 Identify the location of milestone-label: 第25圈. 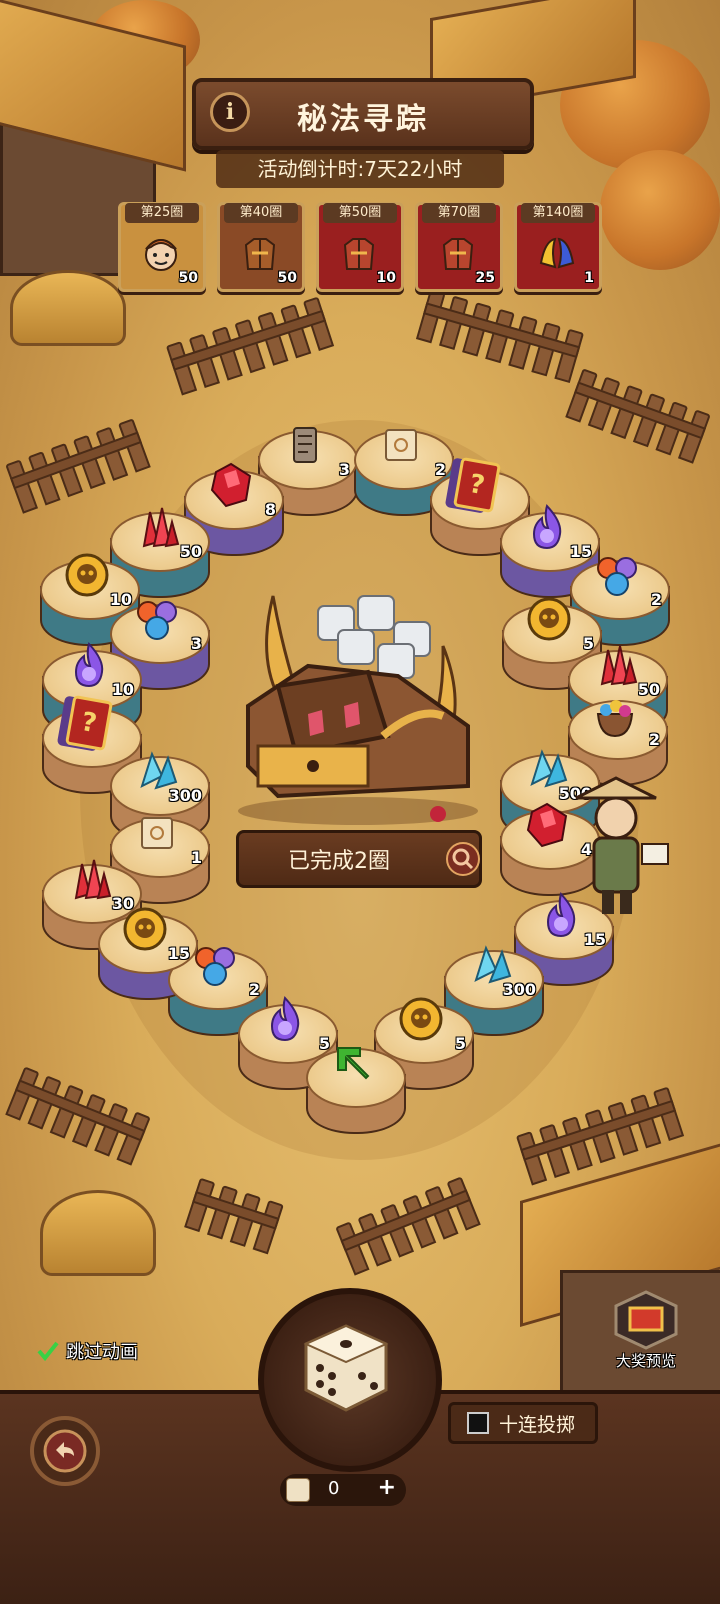
(162, 213).